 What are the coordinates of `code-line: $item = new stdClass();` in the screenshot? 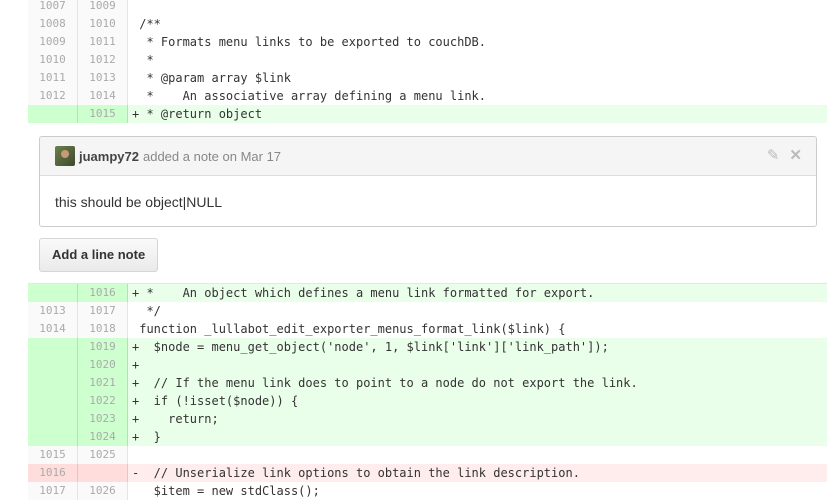 It's located at (226, 491).